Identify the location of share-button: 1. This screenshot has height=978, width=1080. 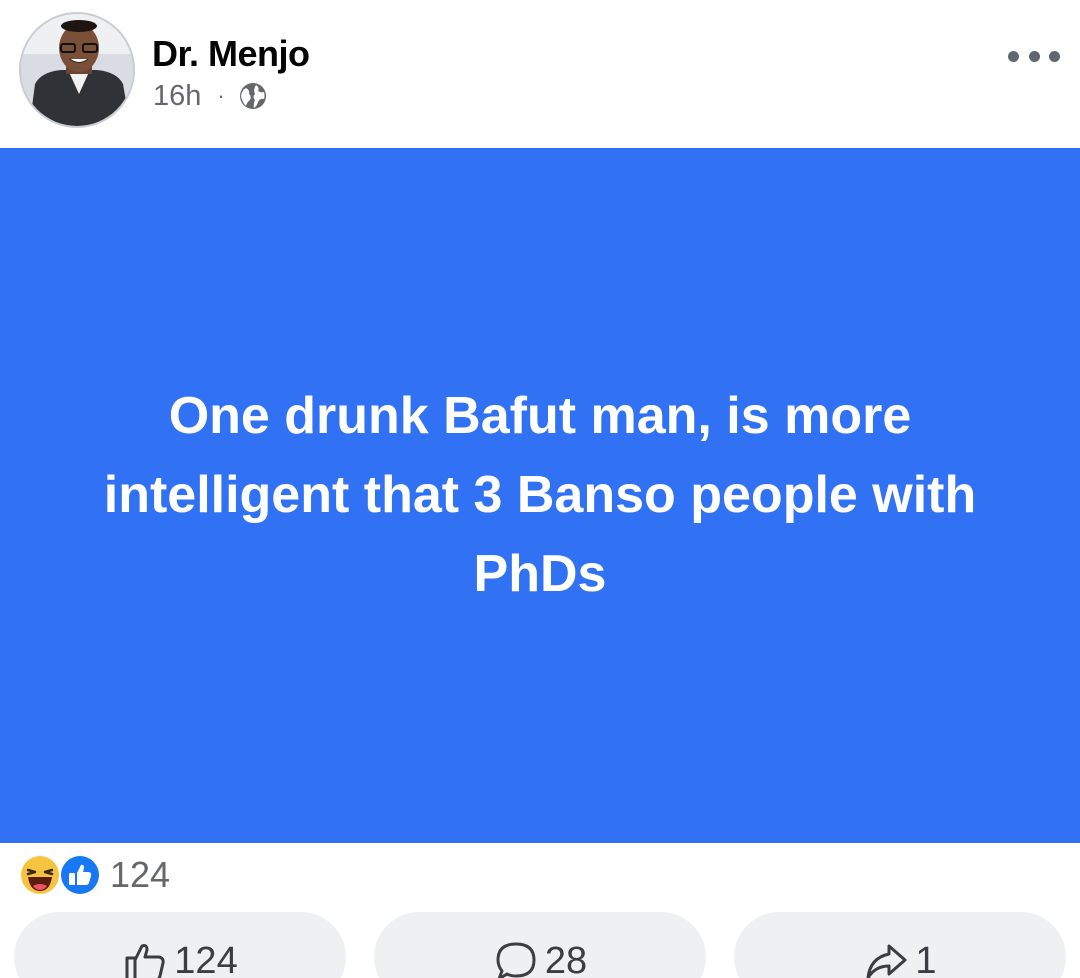
(900, 945).